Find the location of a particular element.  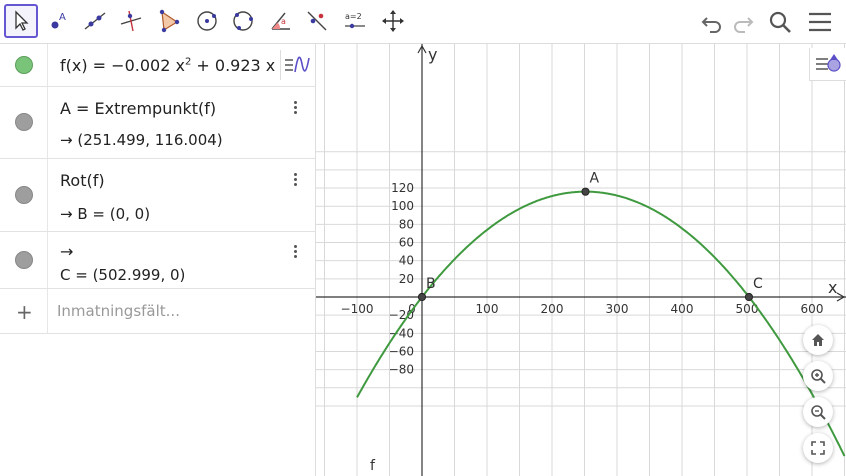

point-C is located at coordinates (749, 297).